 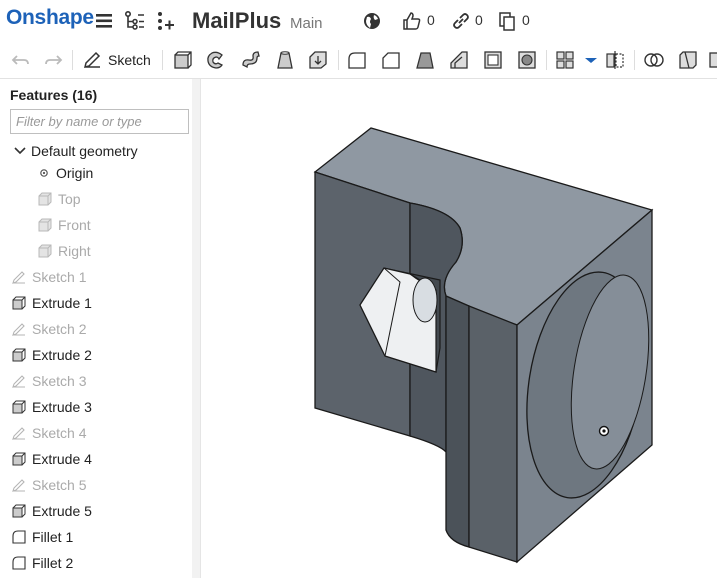 What do you see at coordinates (59, 329) in the screenshot?
I see `feature-label: Sketch 2` at bounding box center [59, 329].